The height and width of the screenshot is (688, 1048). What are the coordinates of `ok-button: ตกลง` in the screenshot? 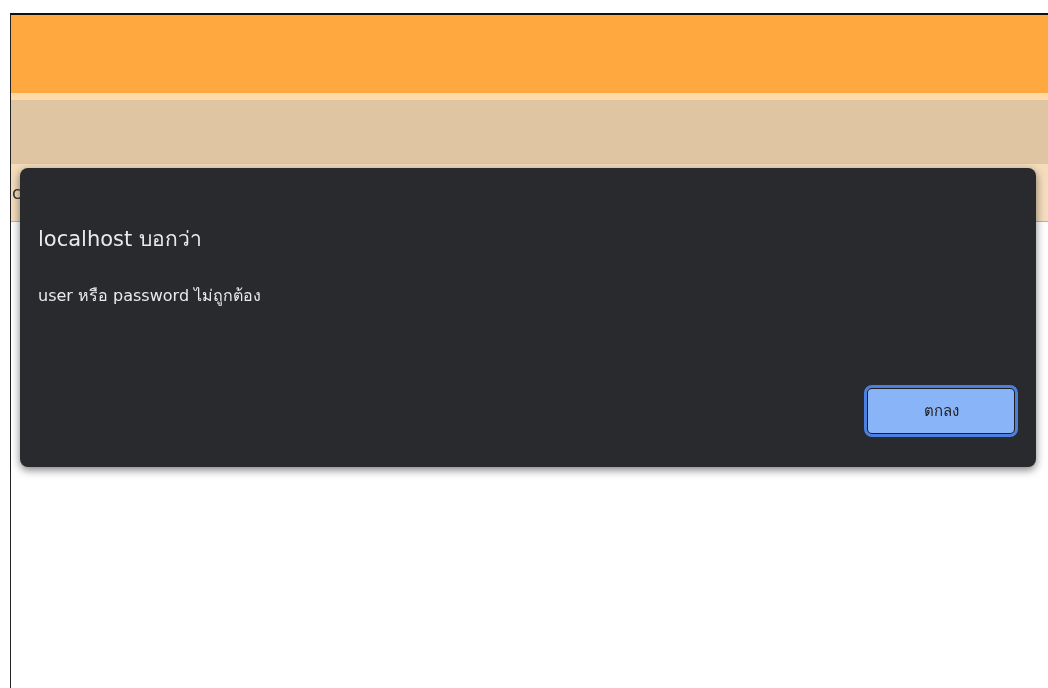 It's located at (941, 411).